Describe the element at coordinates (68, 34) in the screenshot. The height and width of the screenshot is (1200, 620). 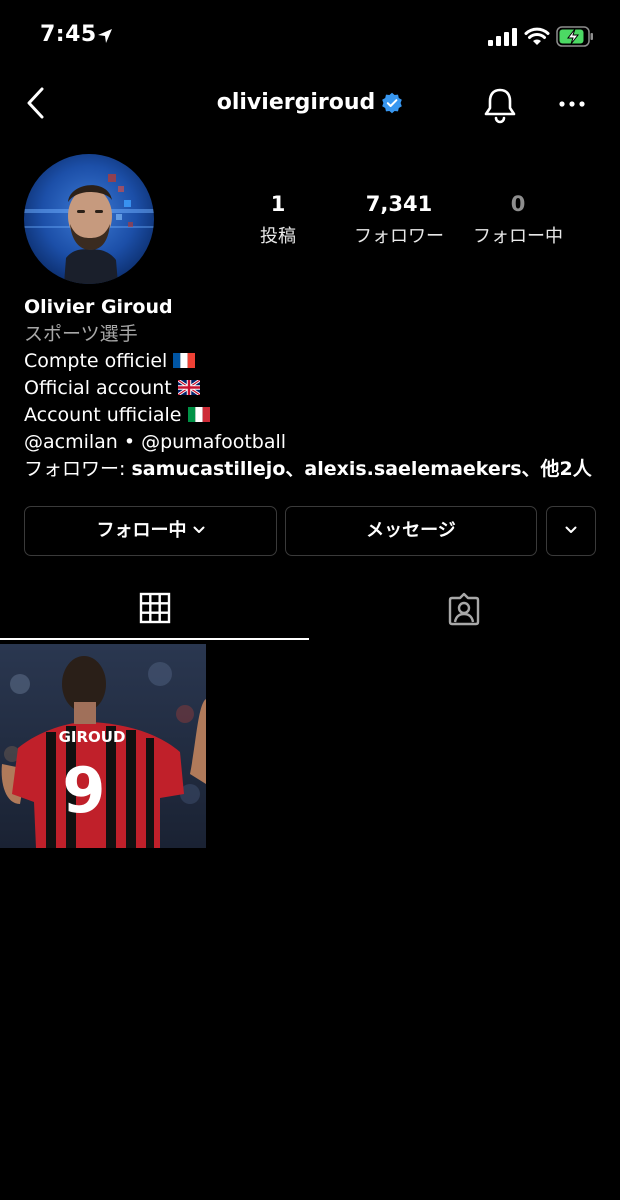
I see `status-time: 7:45` at that location.